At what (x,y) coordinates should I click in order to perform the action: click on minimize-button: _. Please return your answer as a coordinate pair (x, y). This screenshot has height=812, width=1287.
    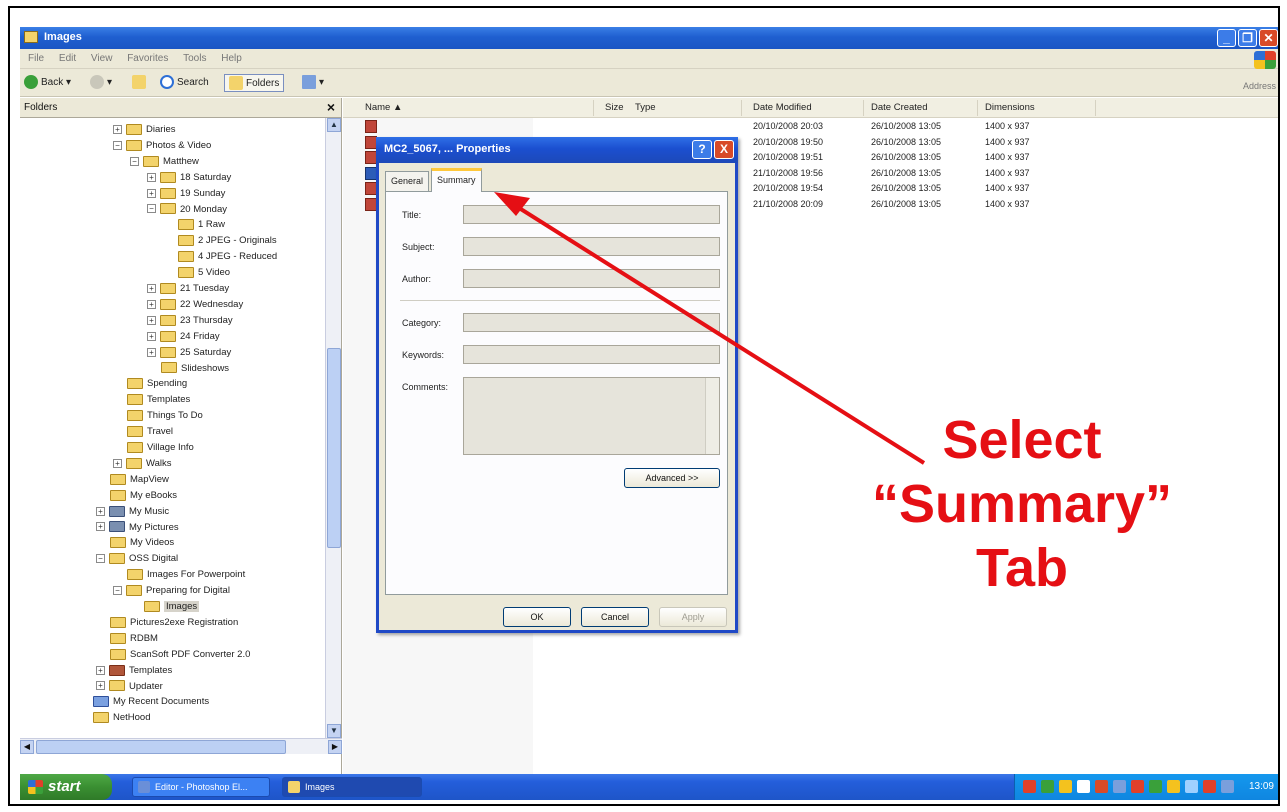
    Looking at the image, I should click on (1226, 38).